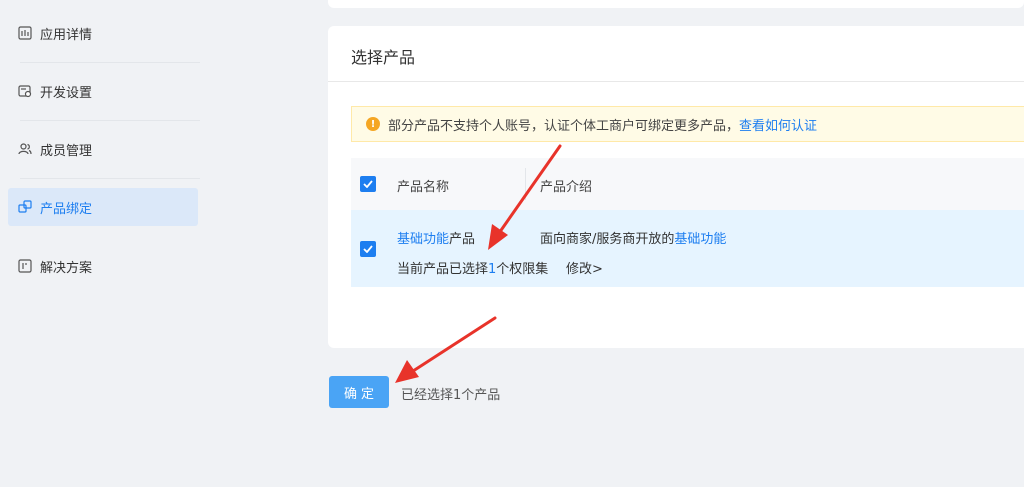 The image size is (1024, 487). I want to click on notice-banner: ! 部分产品不支持个人账号，认证个体工商户可绑定更多产品， 查看如何认证, so click(687, 124).